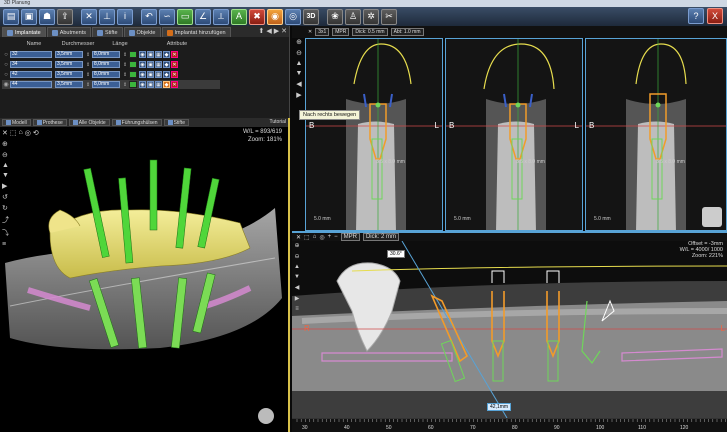 The height and width of the screenshot is (432, 727). Describe the element at coordinates (167, 16) in the screenshot. I see `nerve-icon: ∽` at that location.